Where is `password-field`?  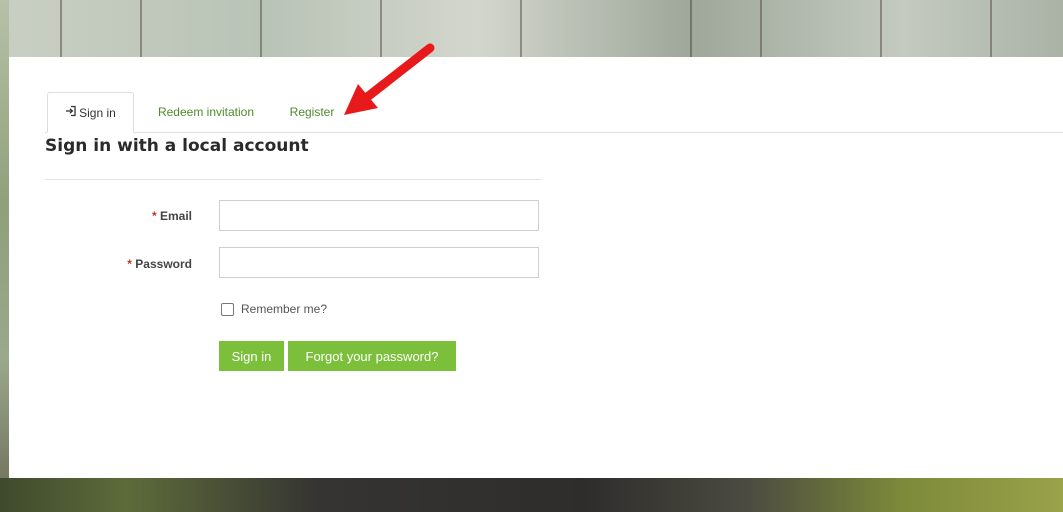
password-field is located at coordinates (379, 262).